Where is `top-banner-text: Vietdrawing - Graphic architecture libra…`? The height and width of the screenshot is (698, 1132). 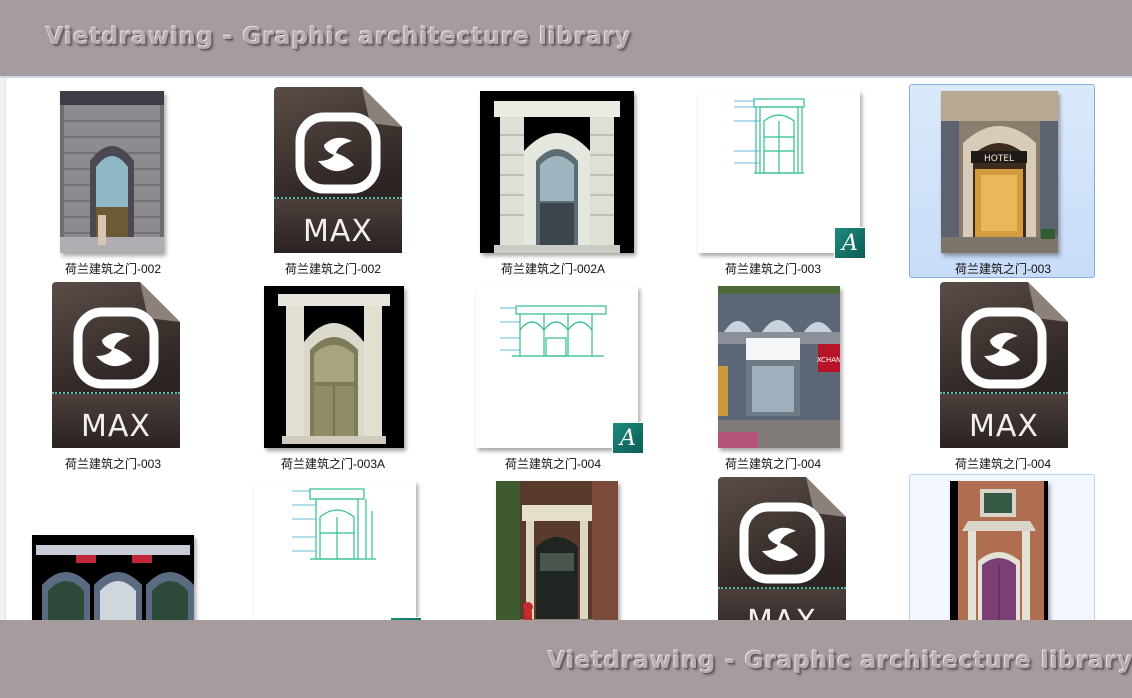
top-banner-text: Vietdrawing - Graphic architecture libra… is located at coordinates (339, 37).